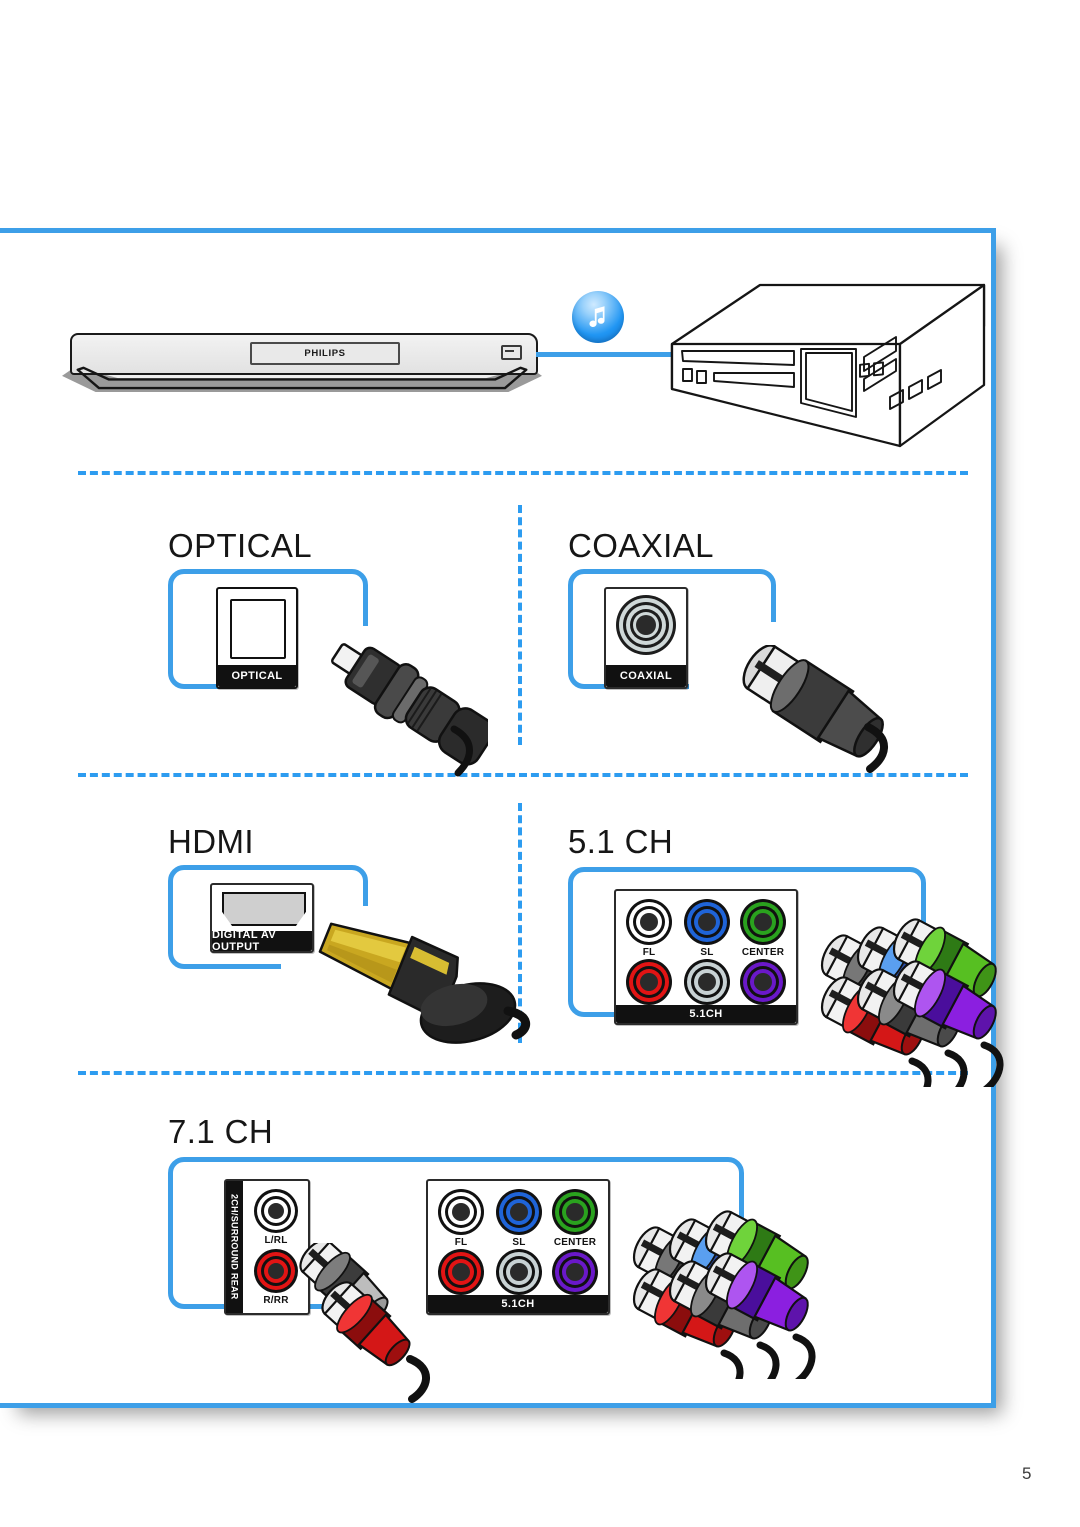  I want to click on section-title-optical: OPTICAL, so click(240, 545).